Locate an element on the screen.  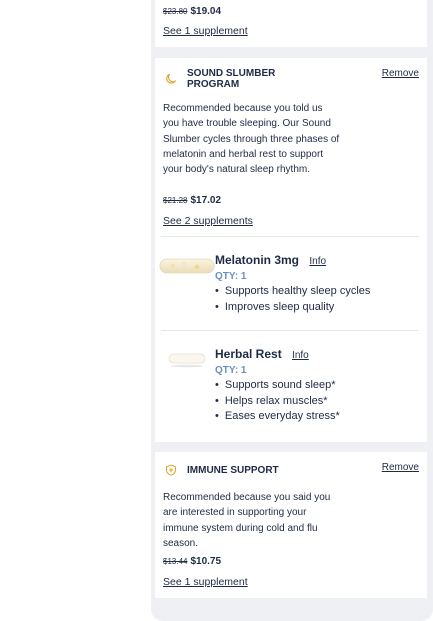
program-card-top: $23.80 $19.04 See 1 supplement is located at coordinates (291, 23).